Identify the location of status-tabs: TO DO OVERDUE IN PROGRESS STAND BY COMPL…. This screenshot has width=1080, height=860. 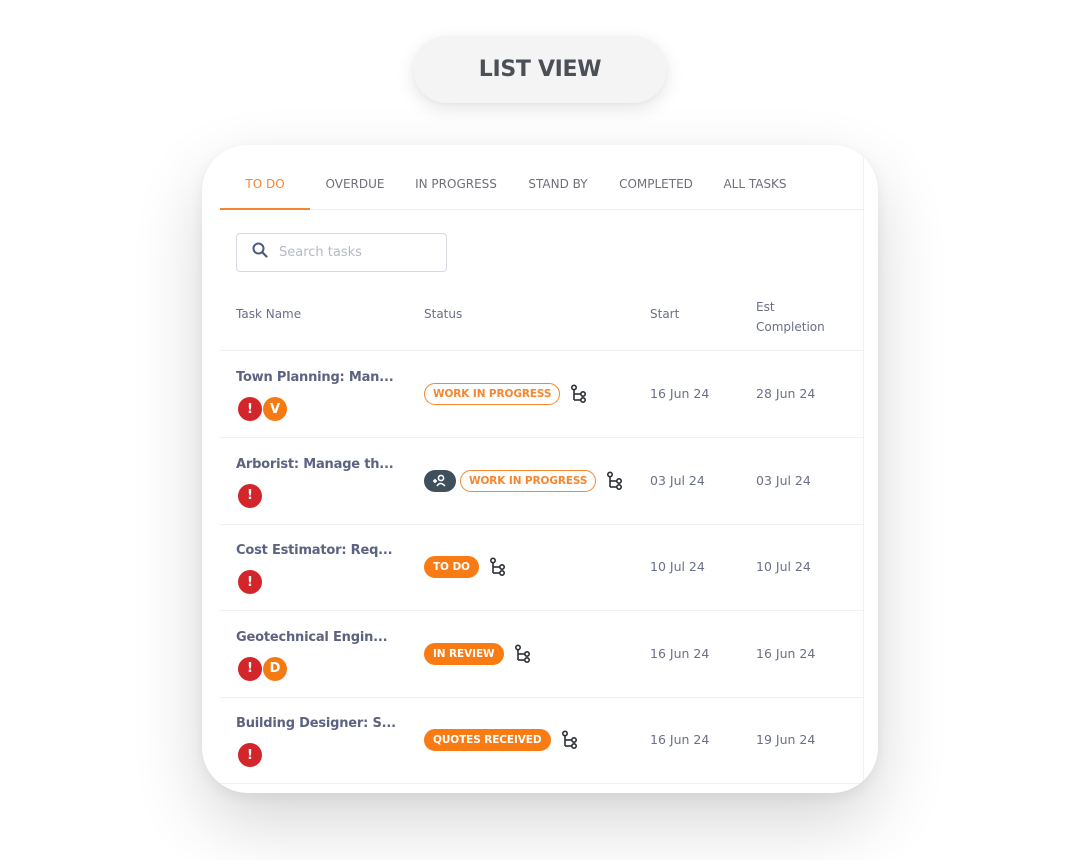
(542, 189).